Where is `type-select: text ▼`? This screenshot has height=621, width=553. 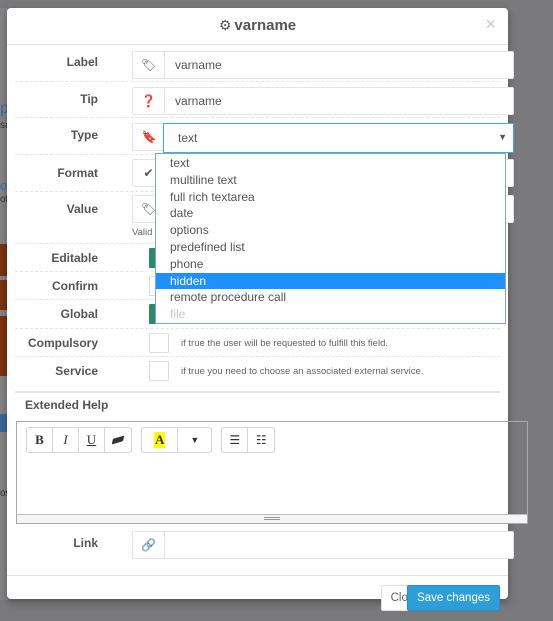
type-select: text ▼ is located at coordinates (338, 138).